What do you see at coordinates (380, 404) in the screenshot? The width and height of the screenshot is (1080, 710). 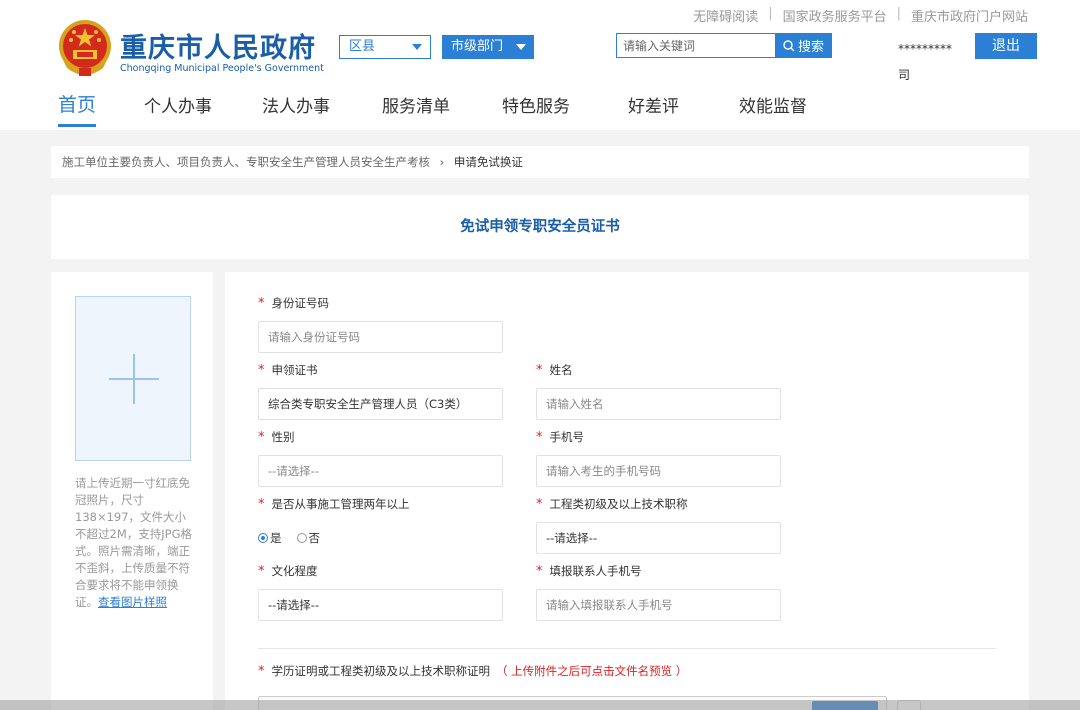 I see `certificate-field: 综合类专职安全生产管理人员（C3类）` at bounding box center [380, 404].